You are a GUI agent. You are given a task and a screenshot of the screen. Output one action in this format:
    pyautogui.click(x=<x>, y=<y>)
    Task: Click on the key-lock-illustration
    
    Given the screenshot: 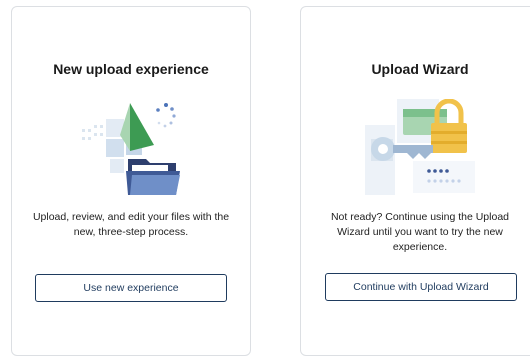 What is the action you would take?
    pyautogui.click(x=420, y=147)
    